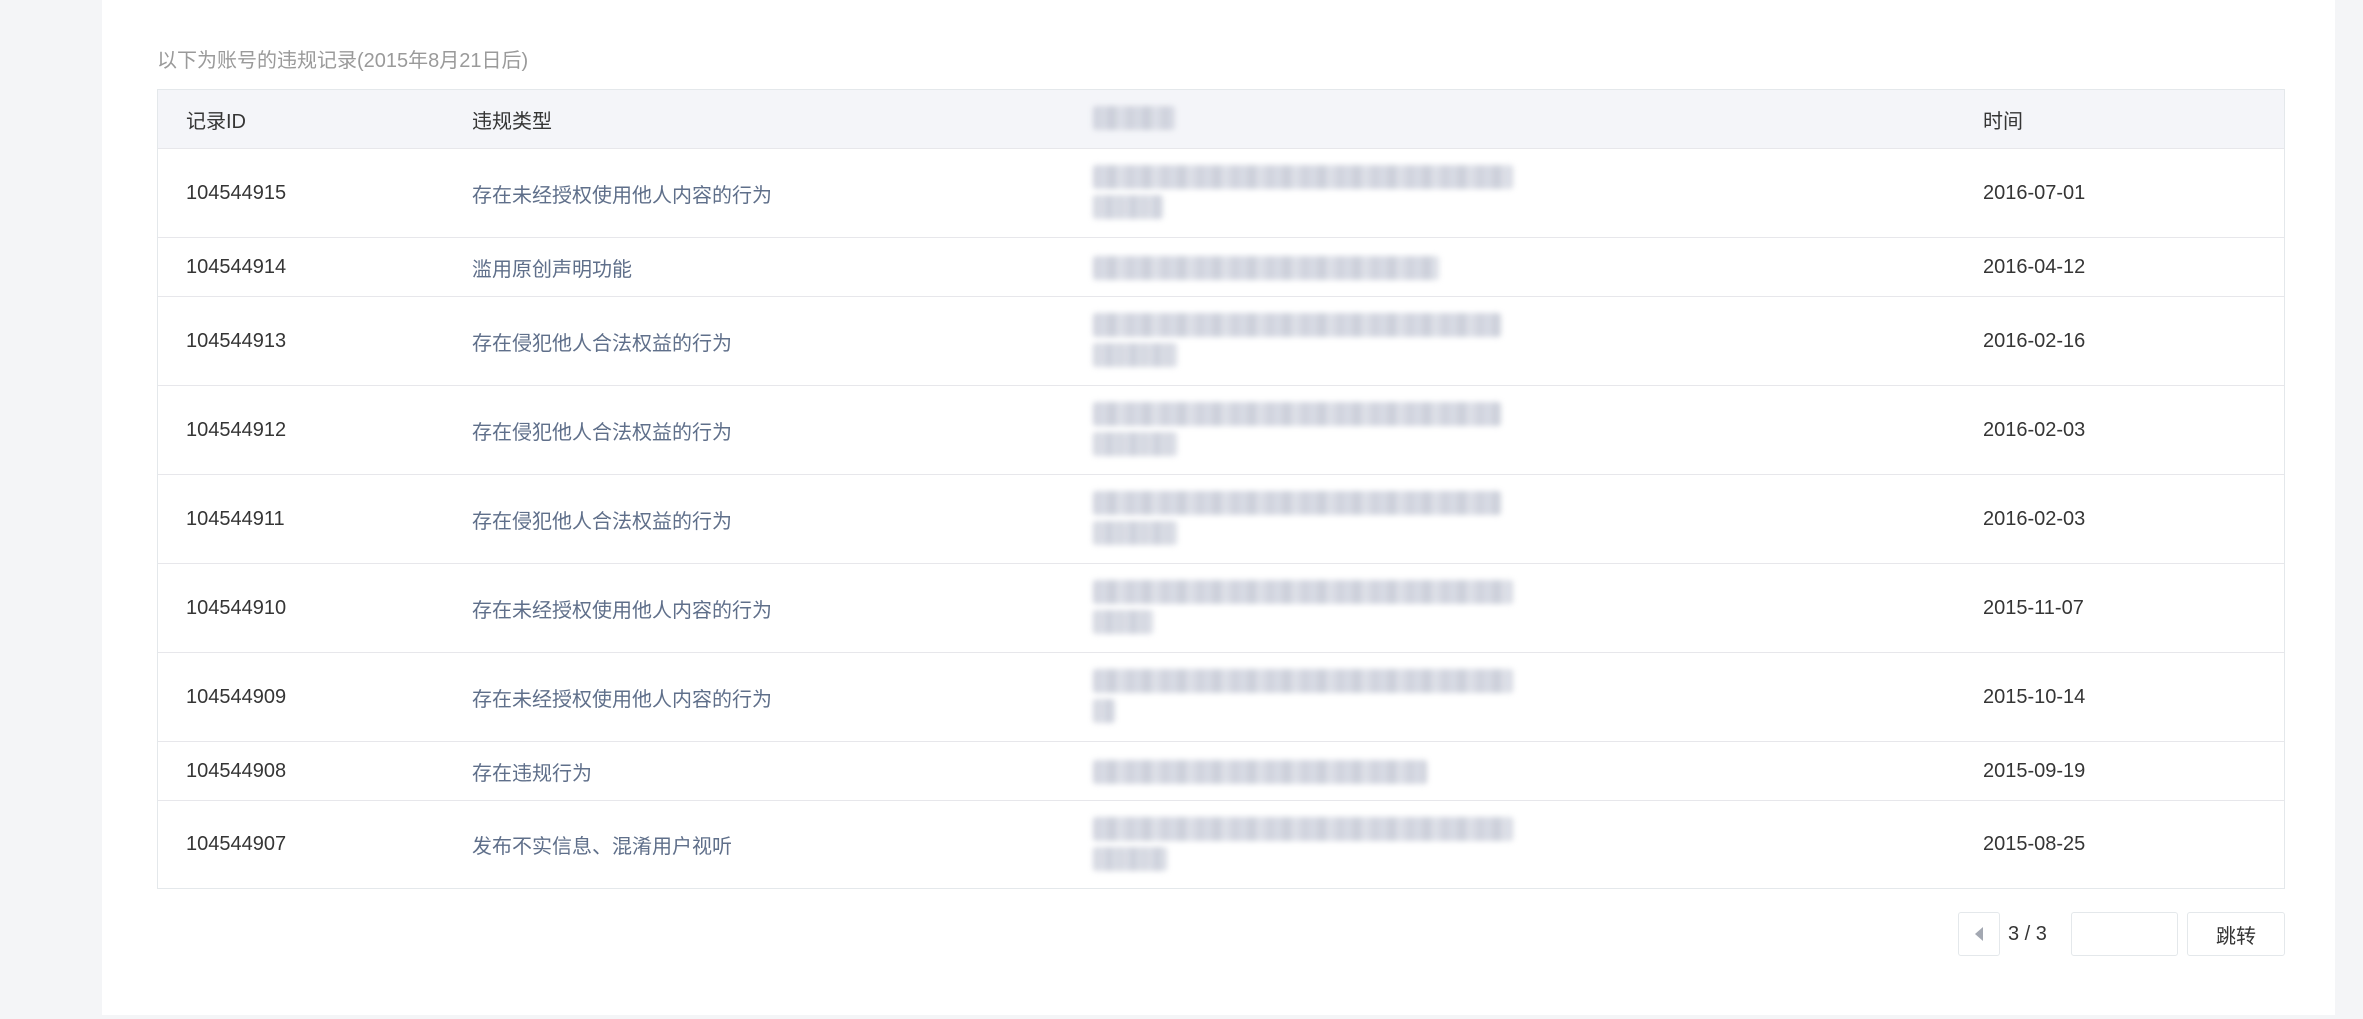  Describe the element at coordinates (236, 607) in the screenshot. I see `record-id: 104544910` at that location.